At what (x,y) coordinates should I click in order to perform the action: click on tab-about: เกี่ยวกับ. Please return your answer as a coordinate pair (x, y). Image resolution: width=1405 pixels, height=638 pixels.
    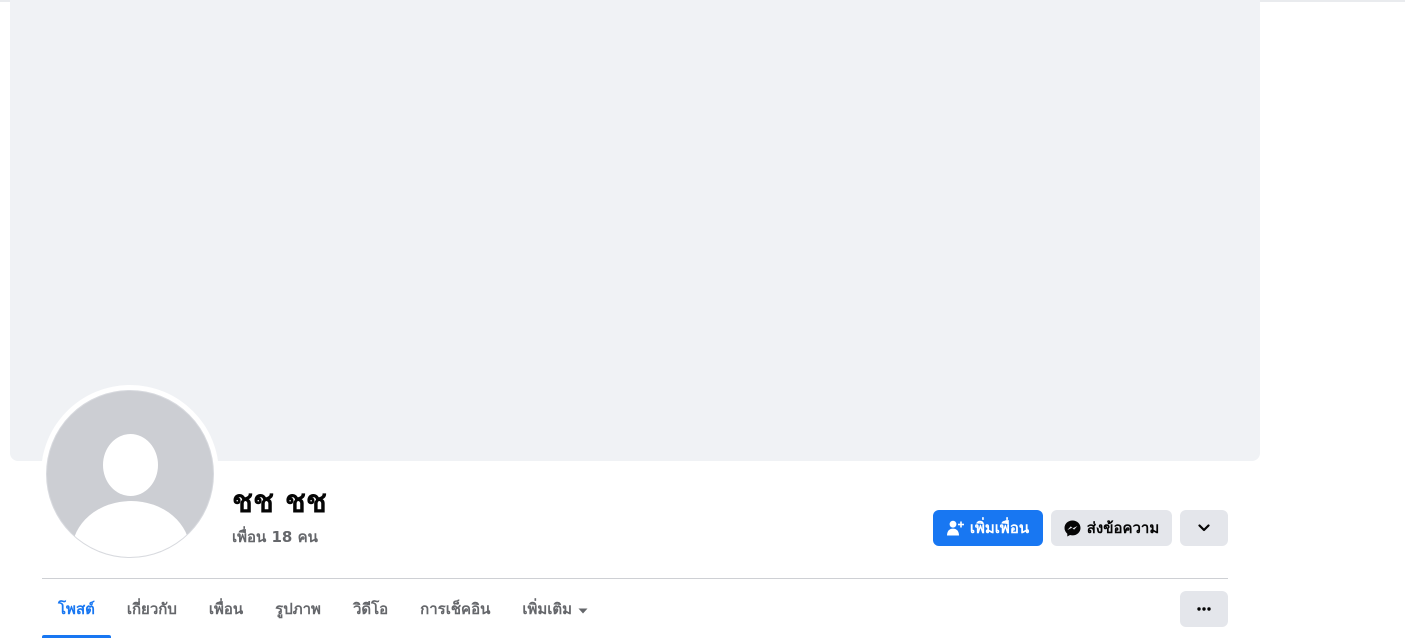
    Looking at the image, I should click on (152, 608).